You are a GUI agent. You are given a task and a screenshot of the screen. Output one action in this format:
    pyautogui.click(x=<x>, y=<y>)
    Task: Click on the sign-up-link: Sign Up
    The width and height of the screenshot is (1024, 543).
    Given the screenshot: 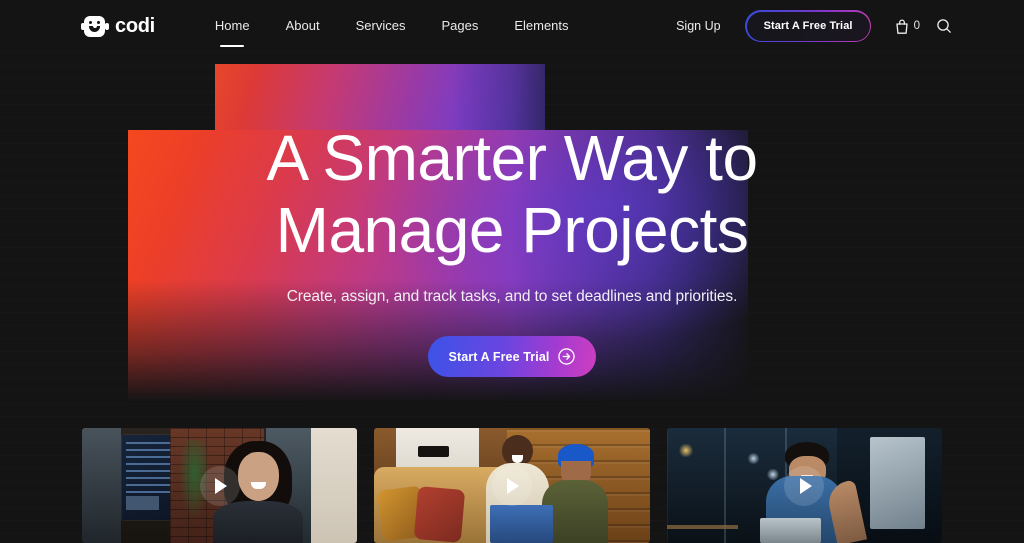 What is the action you would take?
    pyautogui.click(x=698, y=26)
    